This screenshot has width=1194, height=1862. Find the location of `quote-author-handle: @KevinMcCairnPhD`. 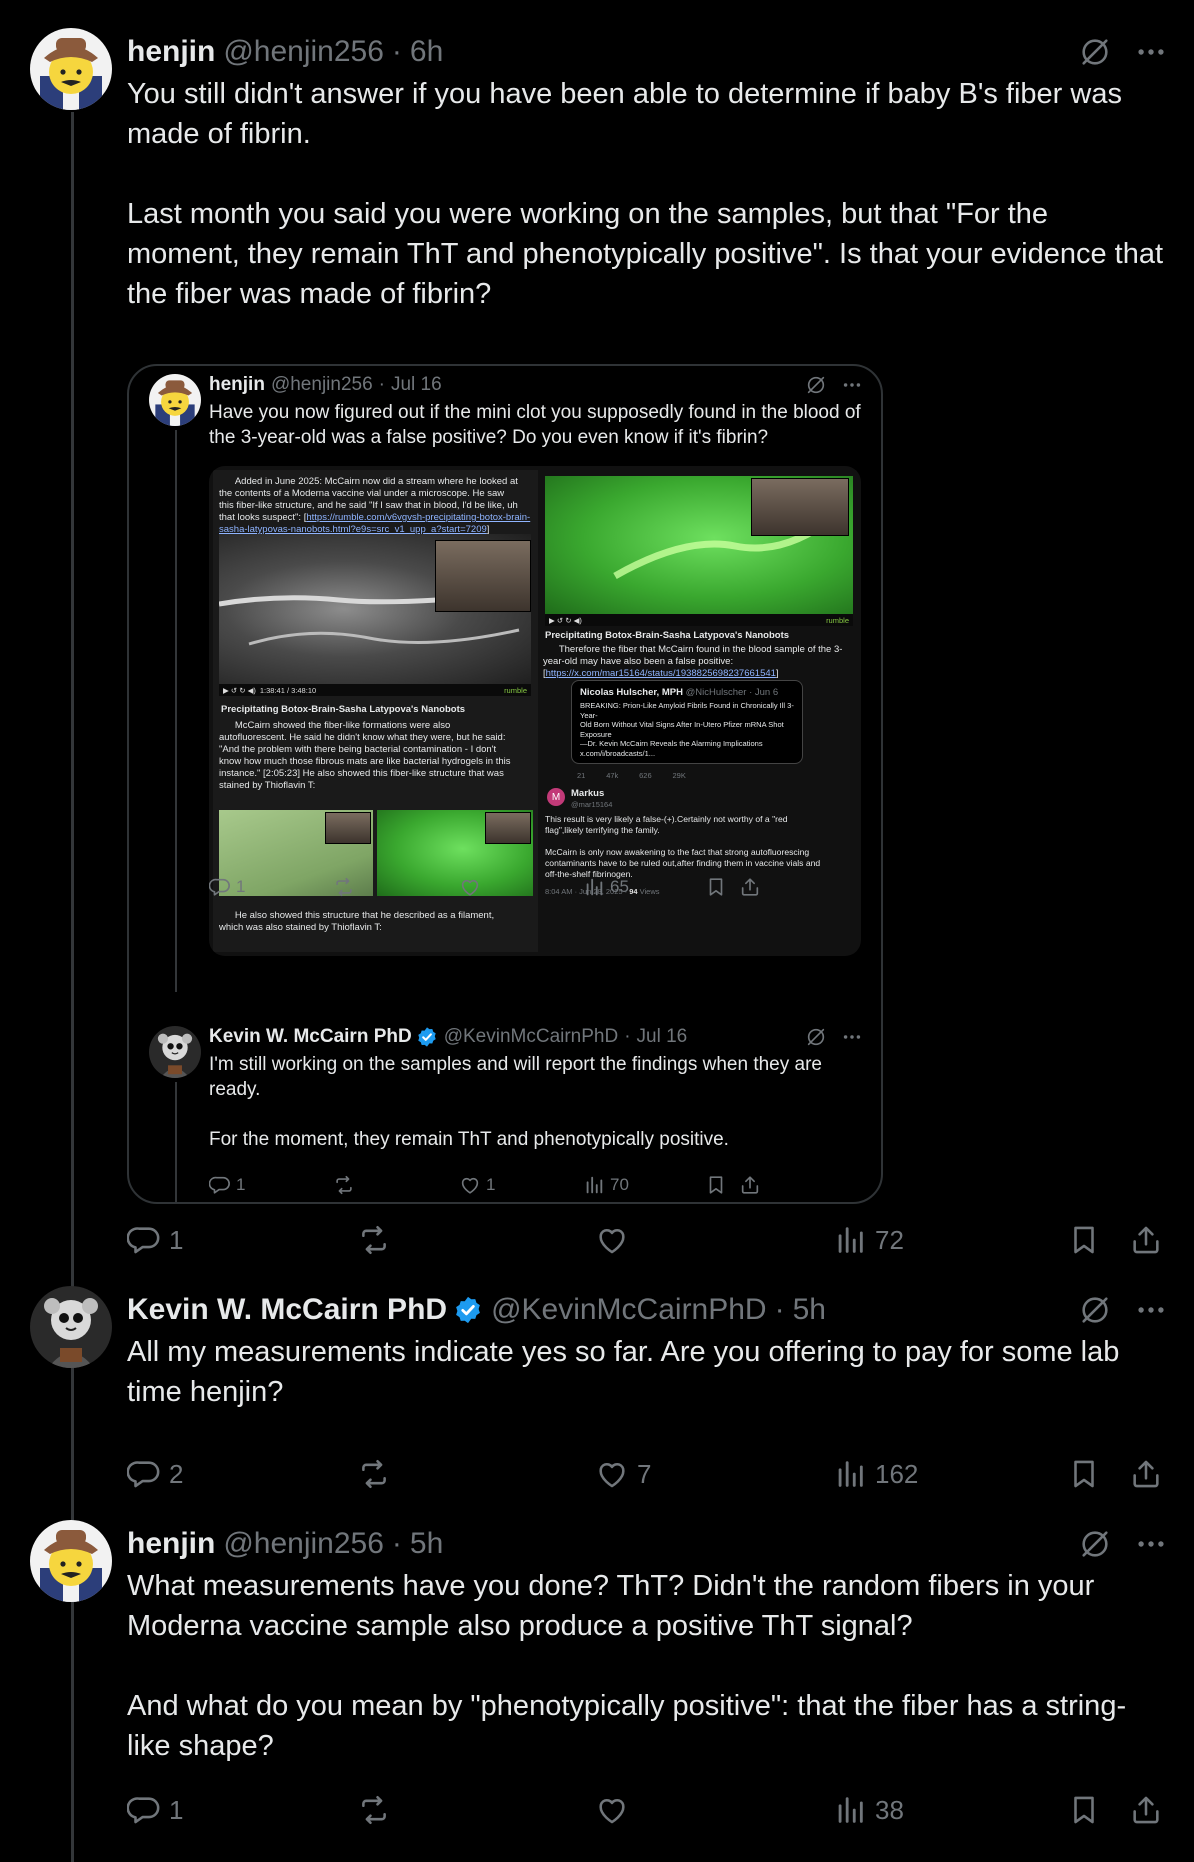

quote-author-handle: @KevinMcCairnPhD is located at coordinates (531, 1037).